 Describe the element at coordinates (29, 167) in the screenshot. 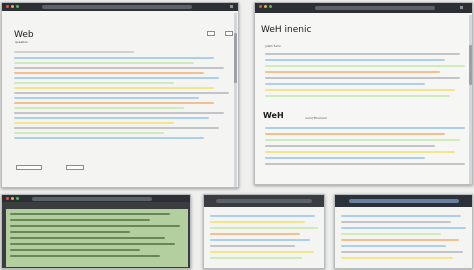

I see `prev-button` at that location.